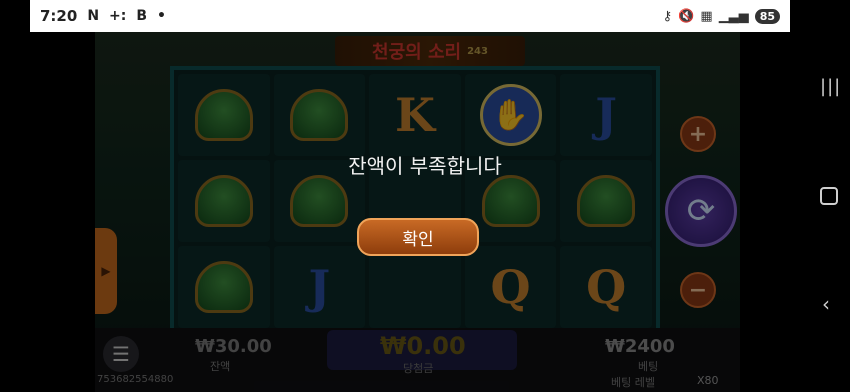 This screenshot has width=850, height=392. What do you see at coordinates (417, 52) in the screenshot?
I see `game-title: 천궁의 소리` at bounding box center [417, 52].